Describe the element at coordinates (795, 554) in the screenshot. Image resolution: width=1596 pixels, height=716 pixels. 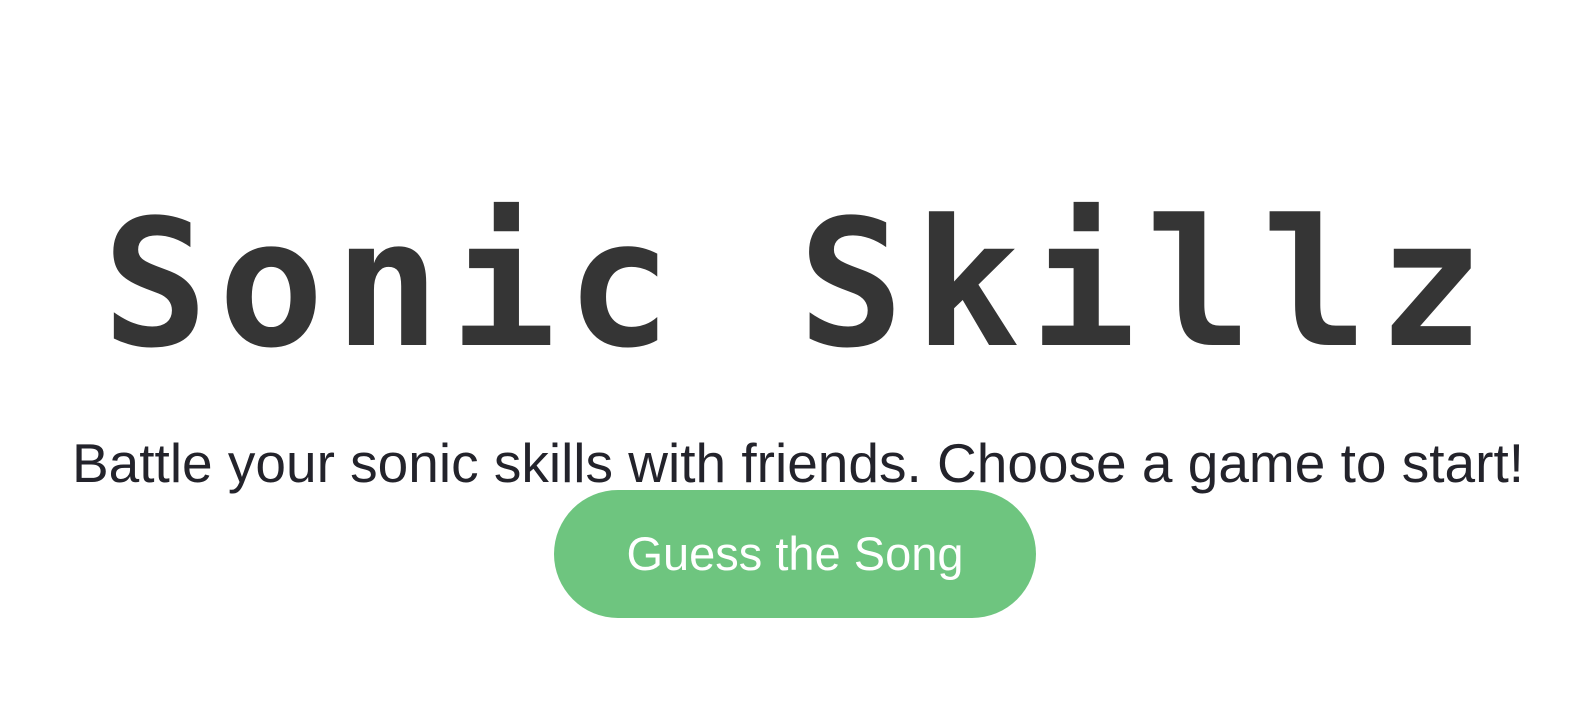
I see `guess-the-song-button: Guess the Song` at that location.